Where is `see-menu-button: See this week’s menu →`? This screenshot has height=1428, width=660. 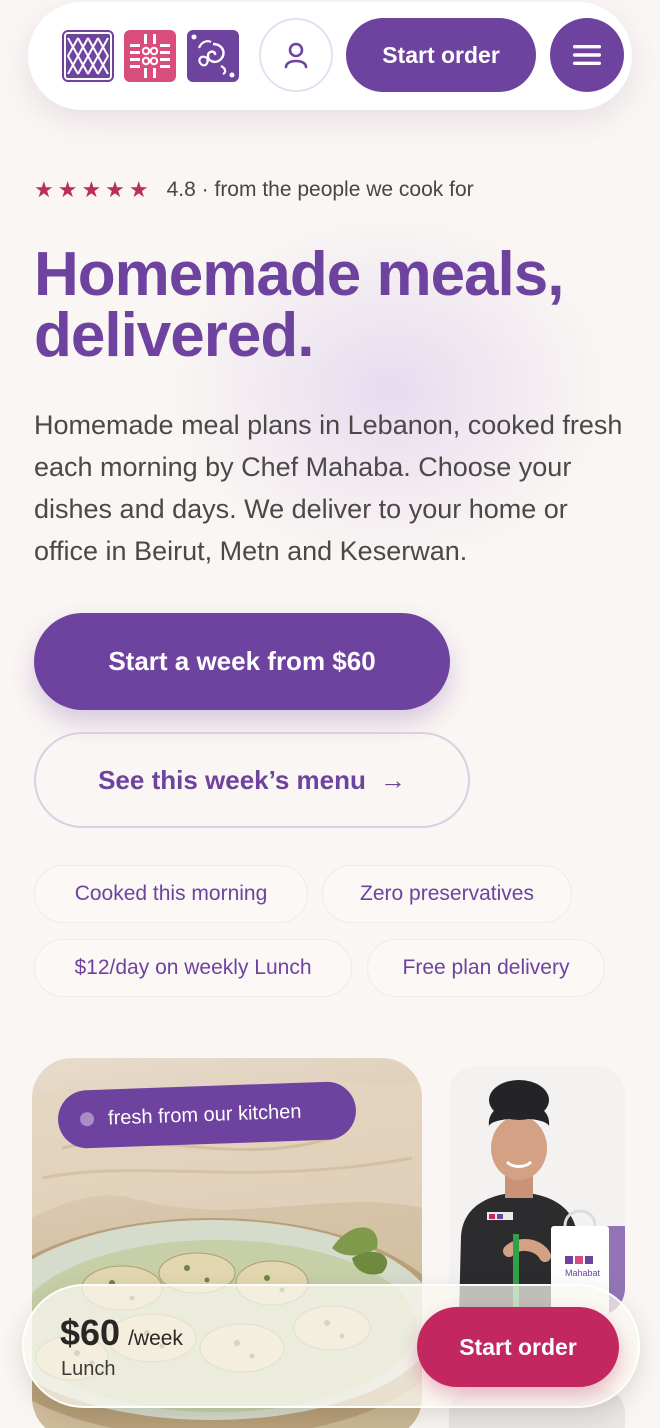
see-menu-button: See this week’s menu → is located at coordinates (252, 780).